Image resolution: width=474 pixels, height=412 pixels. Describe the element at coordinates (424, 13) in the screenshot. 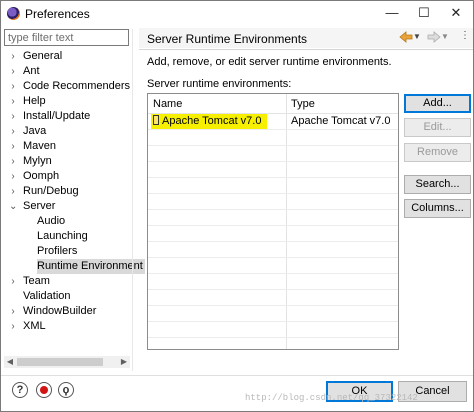

I see `maximize-button: ☐` at that location.